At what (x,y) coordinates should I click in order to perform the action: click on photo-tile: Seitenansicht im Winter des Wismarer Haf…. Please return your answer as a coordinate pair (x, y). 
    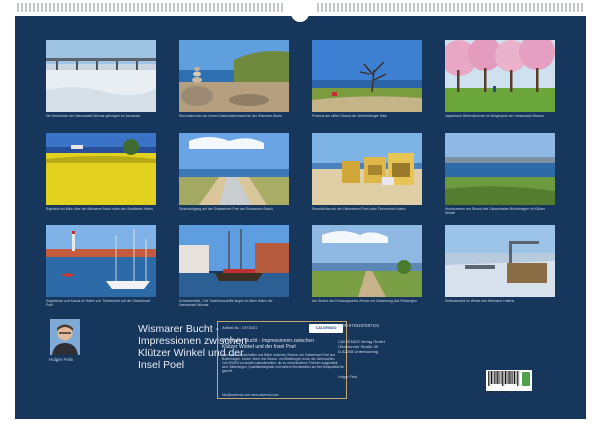
    Looking at the image, I should click on (500, 266).